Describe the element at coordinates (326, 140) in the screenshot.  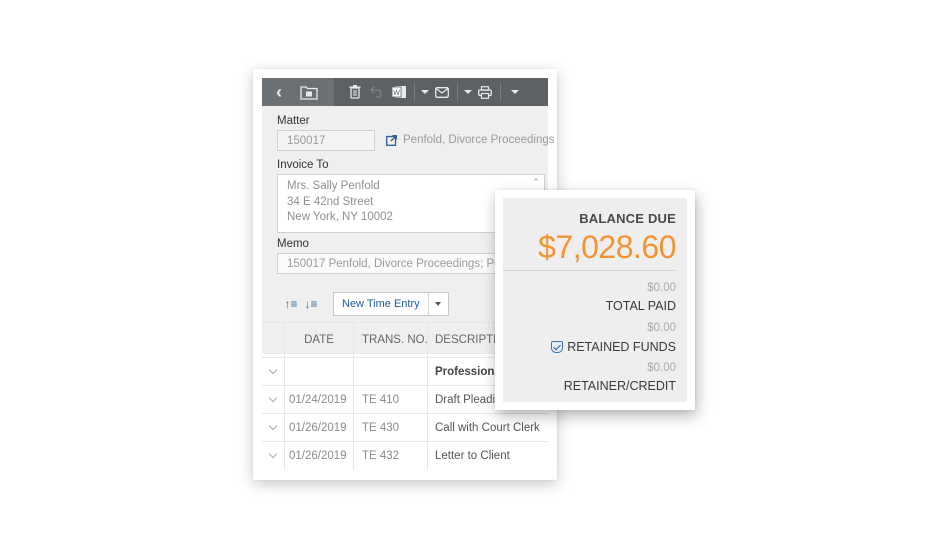
I see `matter-number-field: 150017` at that location.